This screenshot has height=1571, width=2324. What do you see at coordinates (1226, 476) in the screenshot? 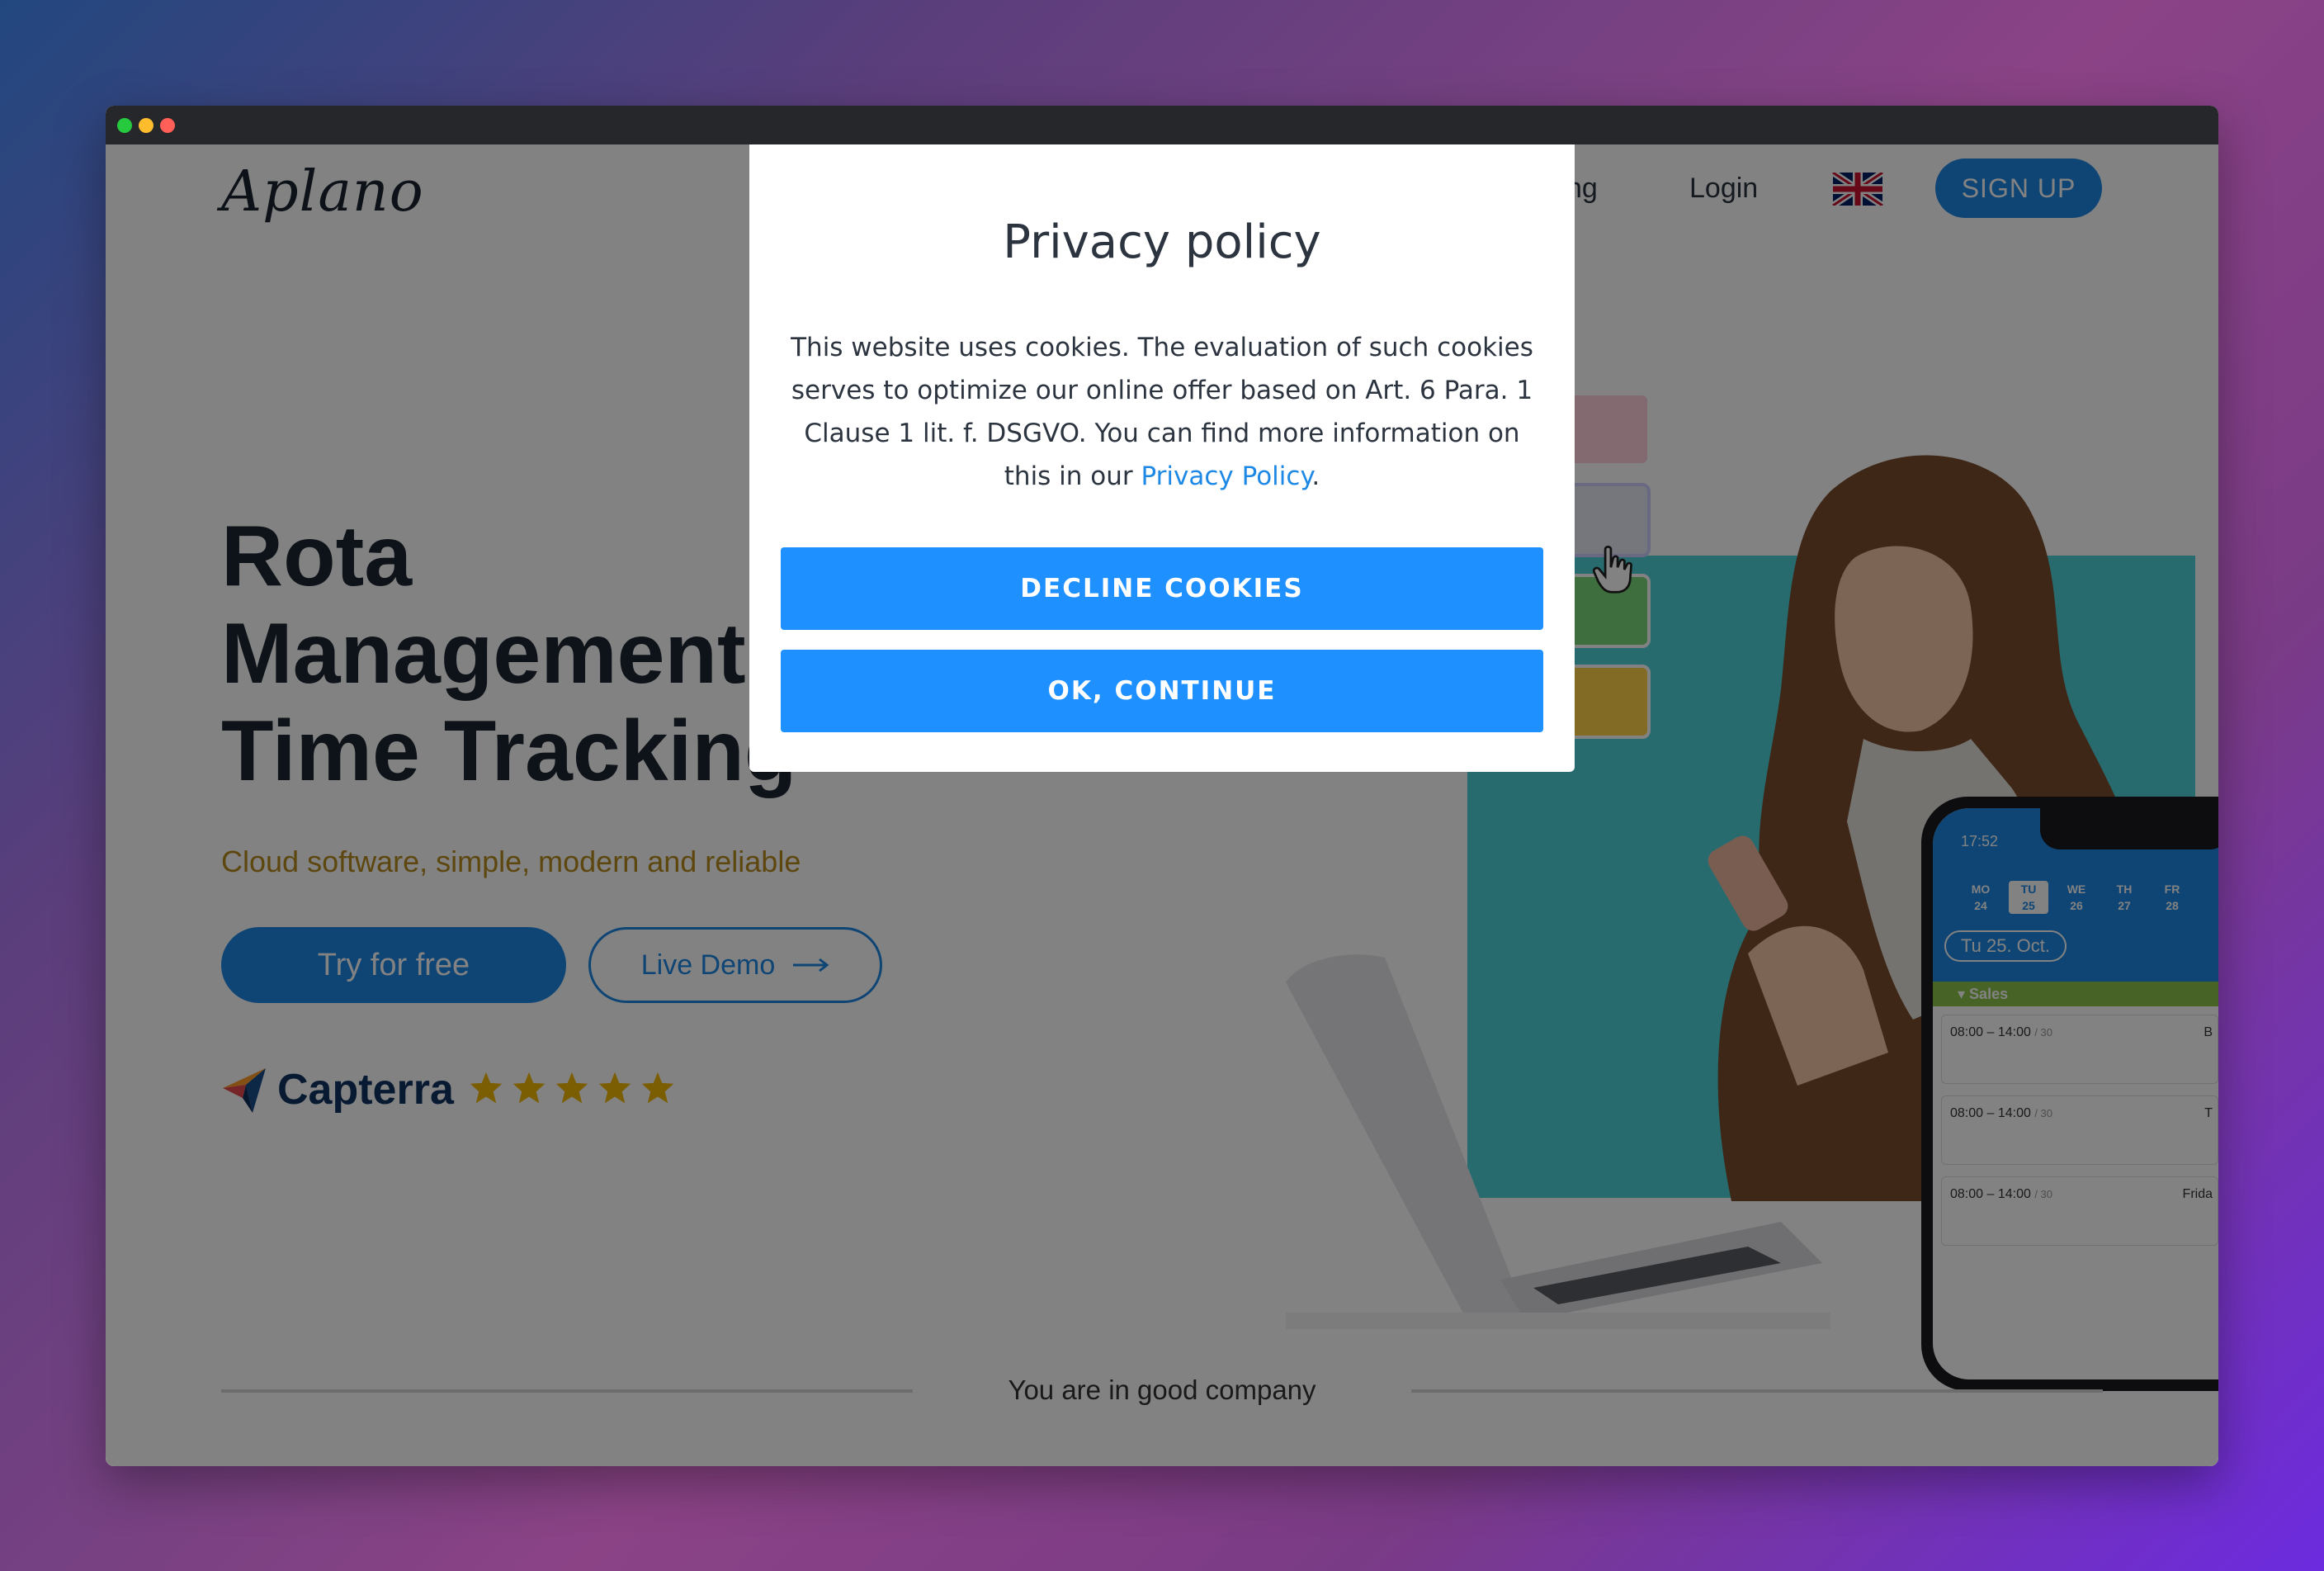
I see `privacy-policy-link: Privacy Policy` at bounding box center [1226, 476].